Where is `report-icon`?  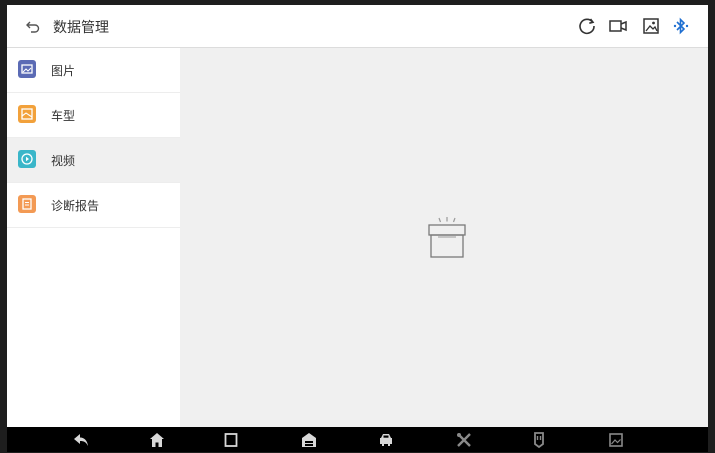
report-icon is located at coordinates (27, 204).